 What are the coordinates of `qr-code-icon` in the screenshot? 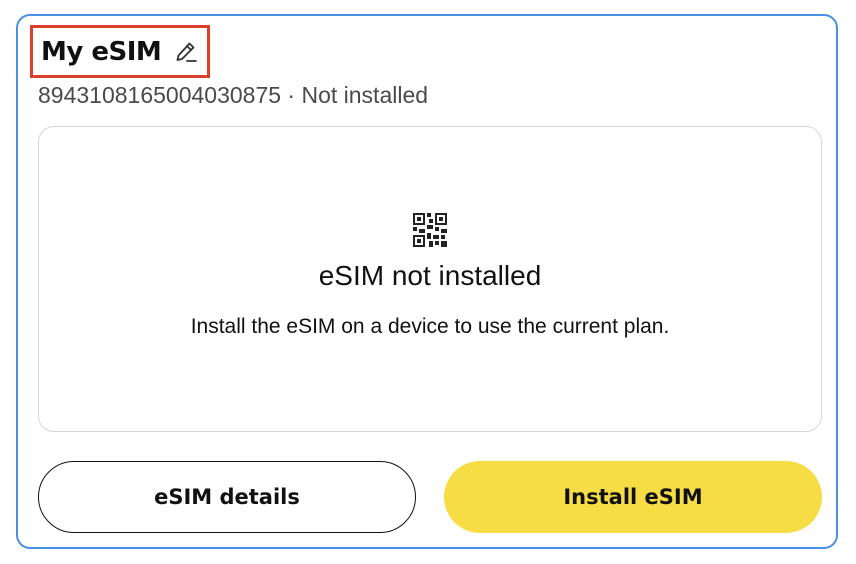 It's located at (430, 230).